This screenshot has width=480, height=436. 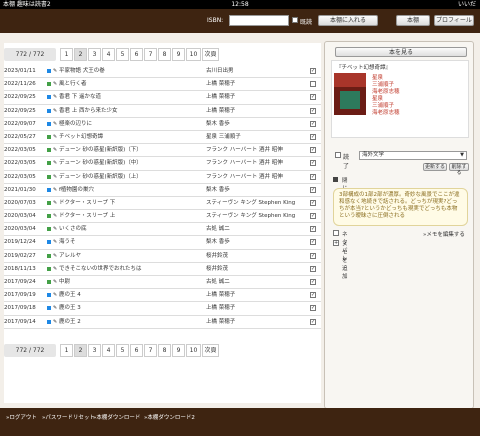 What do you see at coordinates (454, 20) in the screenshot?
I see `profile-button: プロフィール` at bounding box center [454, 20].